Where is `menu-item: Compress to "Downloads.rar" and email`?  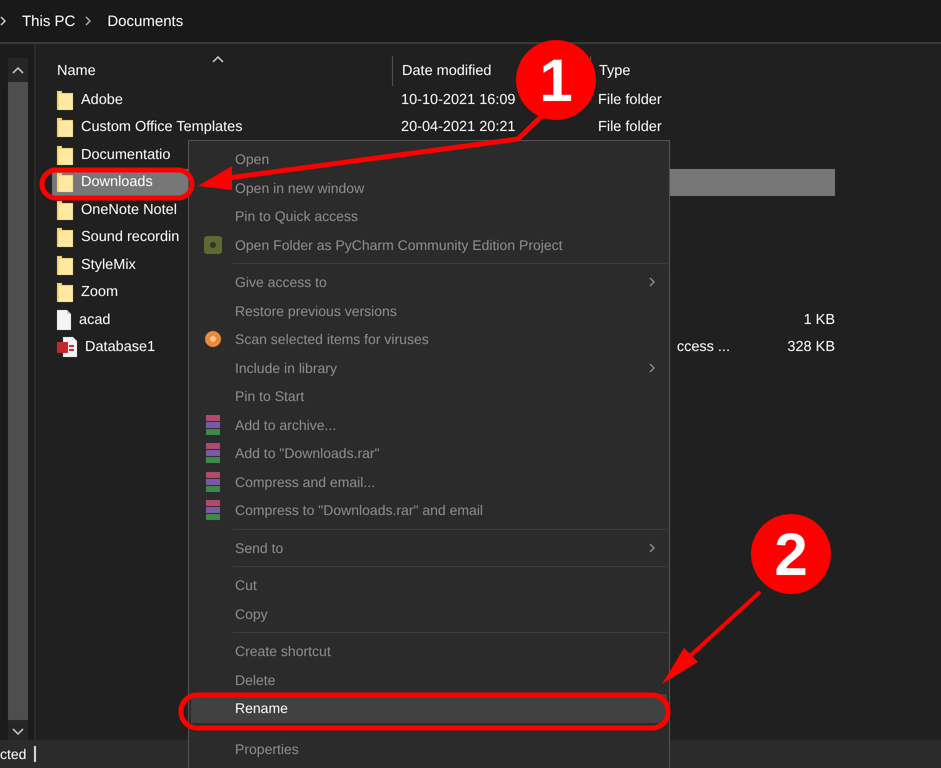
menu-item: Compress to "Downloads.rar" and email is located at coordinates (429, 510).